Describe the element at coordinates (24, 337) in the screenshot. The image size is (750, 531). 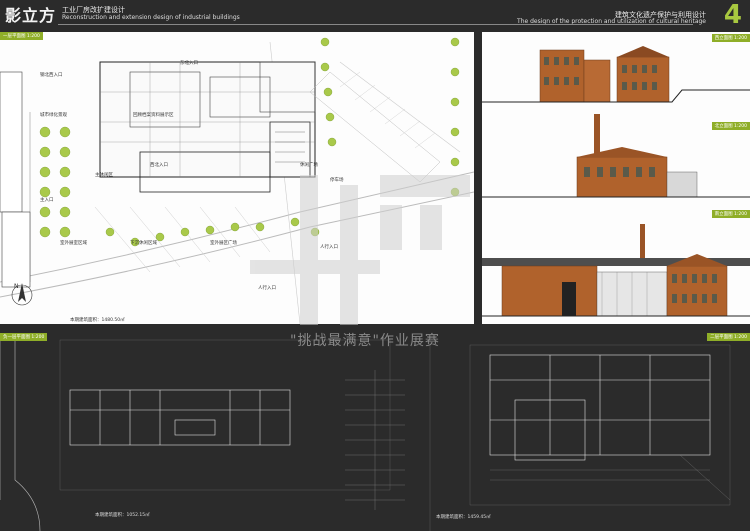
I see `basement-plan-tag: 负一层平面图 1:200` at that location.